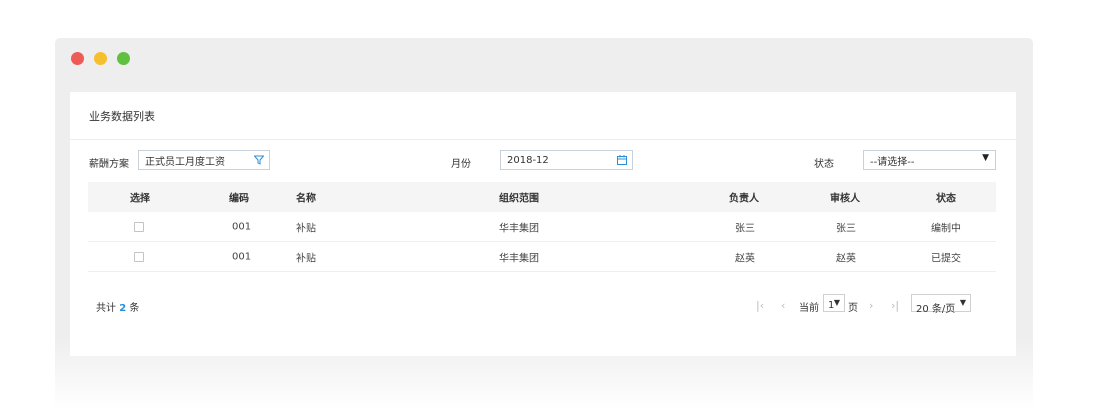  What do you see at coordinates (259, 160) in the screenshot?
I see `filter-icon` at bounding box center [259, 160].